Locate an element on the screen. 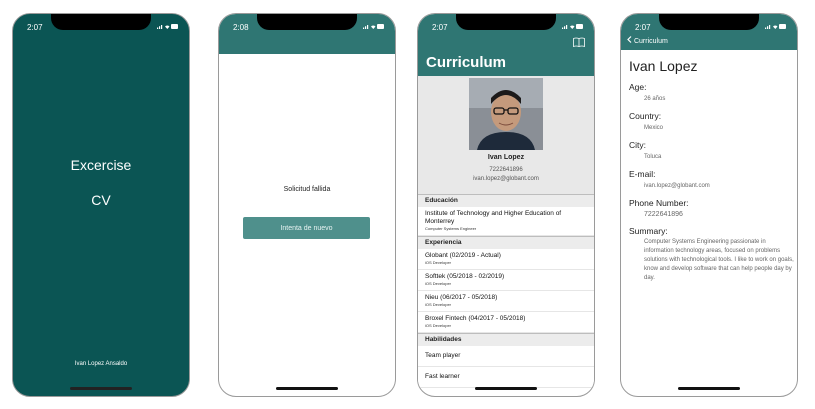  profile-phone: 7222641896 is located at coordinates (506, 170).